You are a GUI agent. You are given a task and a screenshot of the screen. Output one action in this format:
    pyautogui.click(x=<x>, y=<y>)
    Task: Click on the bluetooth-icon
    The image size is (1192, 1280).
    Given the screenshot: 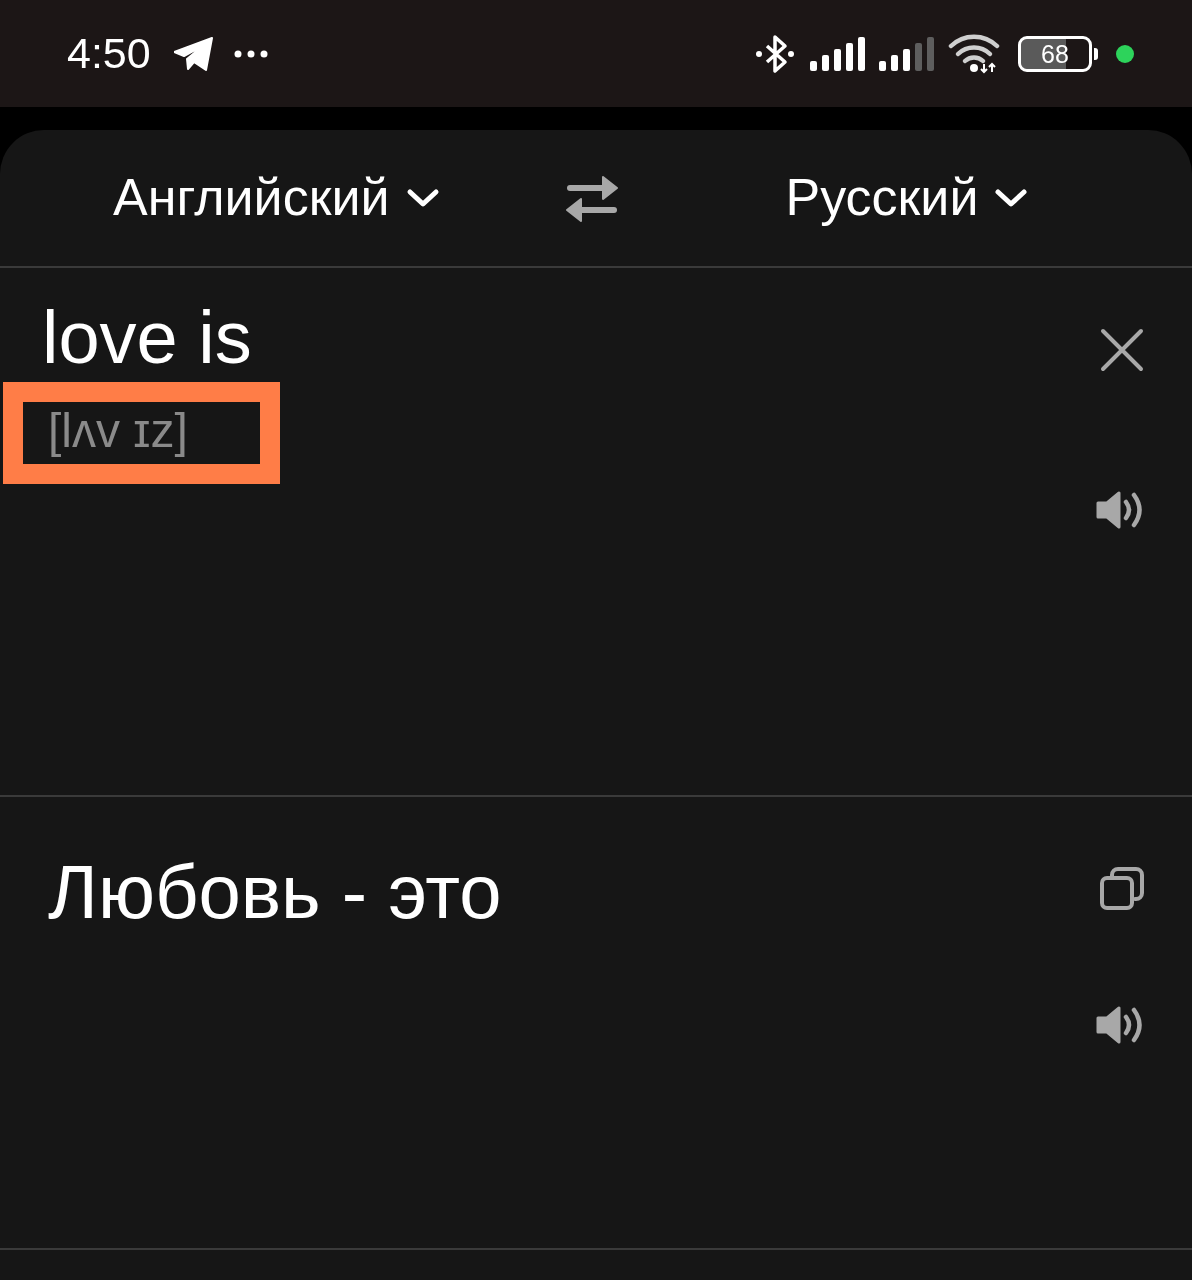 What is the action you would take?
    pyautogui.click(x=775, y=53)
    